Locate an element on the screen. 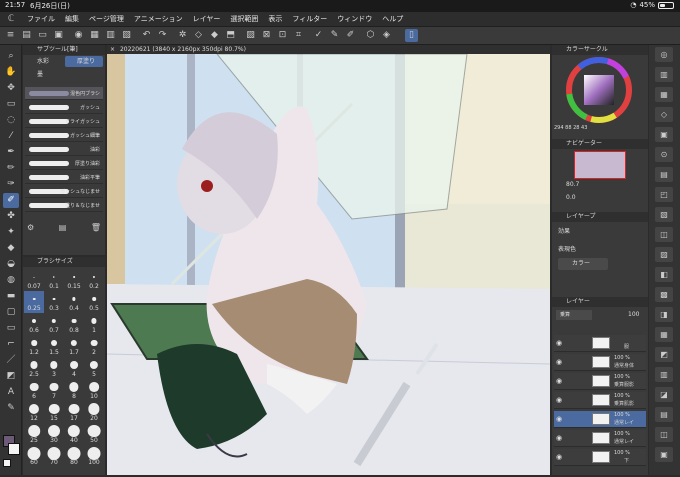 The width and height of the screenshot is (680, 477). layer-row: ◉ 100 % 乗算 服影 is located at coordinates (600, 381).